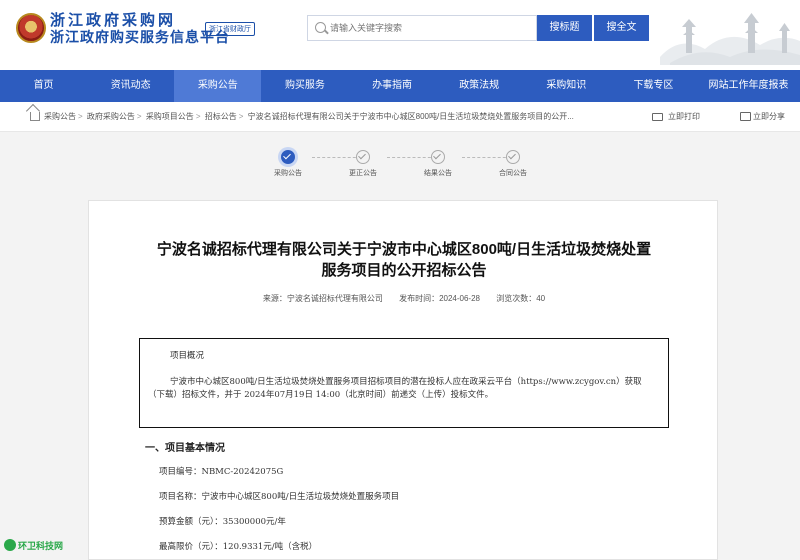 This screenshot has height=560, width=800. Describe the element at coordinates (10, 545) in the screenshot. I see `watermark-logo-icon` at that location.